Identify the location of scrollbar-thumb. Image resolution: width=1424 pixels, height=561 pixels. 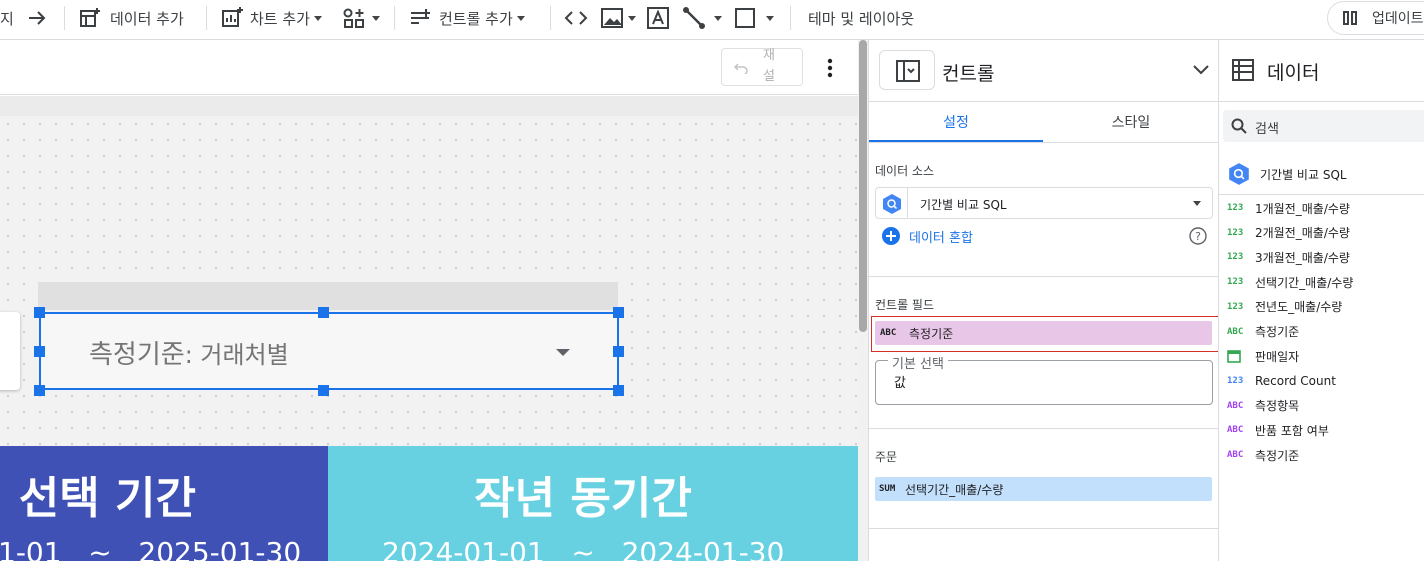
(863, 186).